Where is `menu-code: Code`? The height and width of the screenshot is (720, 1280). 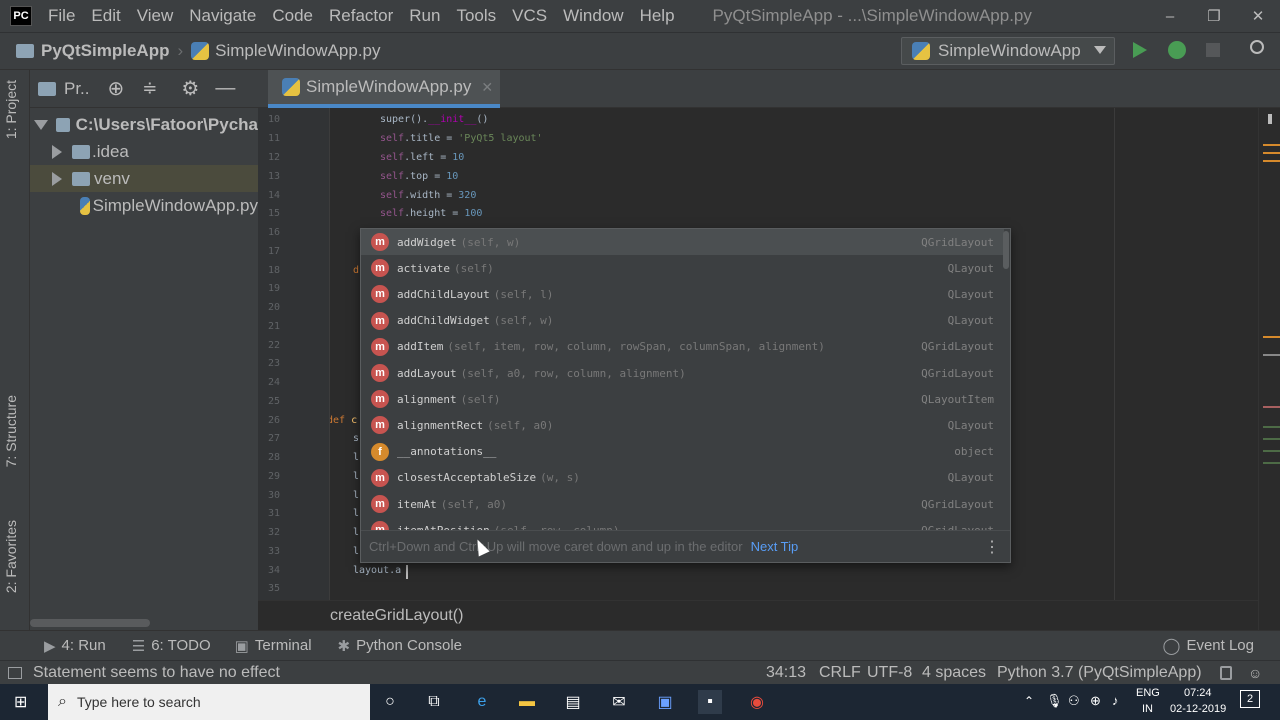
menu-code: Code is located at coordinates (292, 16).